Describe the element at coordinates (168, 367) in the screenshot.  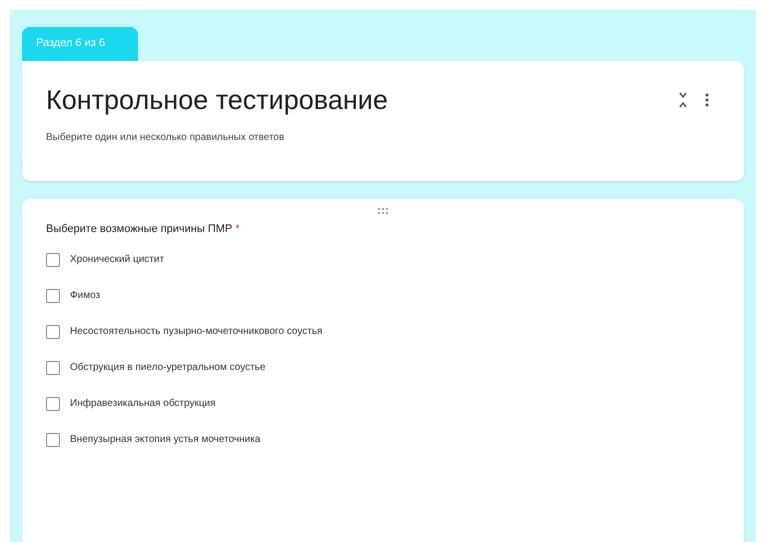
I see `option-label: Обструкция в пиело-уретральном соустье` at that location.